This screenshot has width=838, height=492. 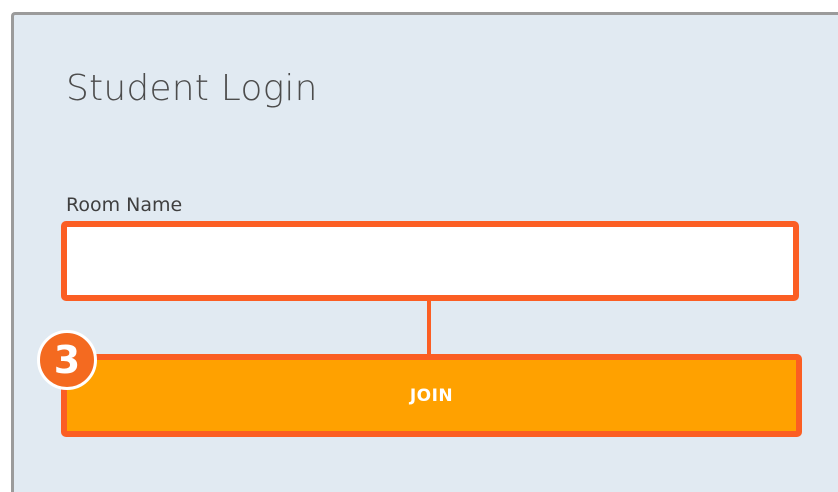 What do you see at coordinates (67, 360) in the screenshot?
I see `step-number-badge: 3` at bounding box center [67, 360].